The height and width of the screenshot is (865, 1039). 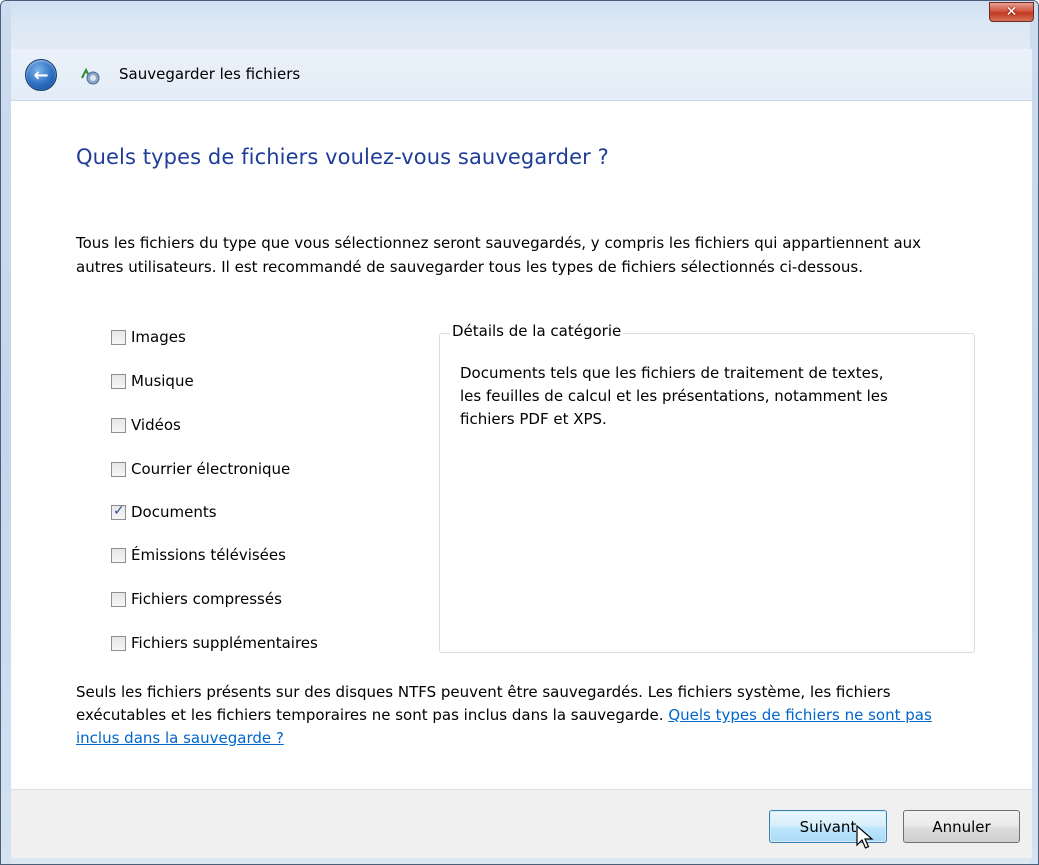 I want to click on category-checkbox-row: Émissions télévisées, so click(x=198, y=555).